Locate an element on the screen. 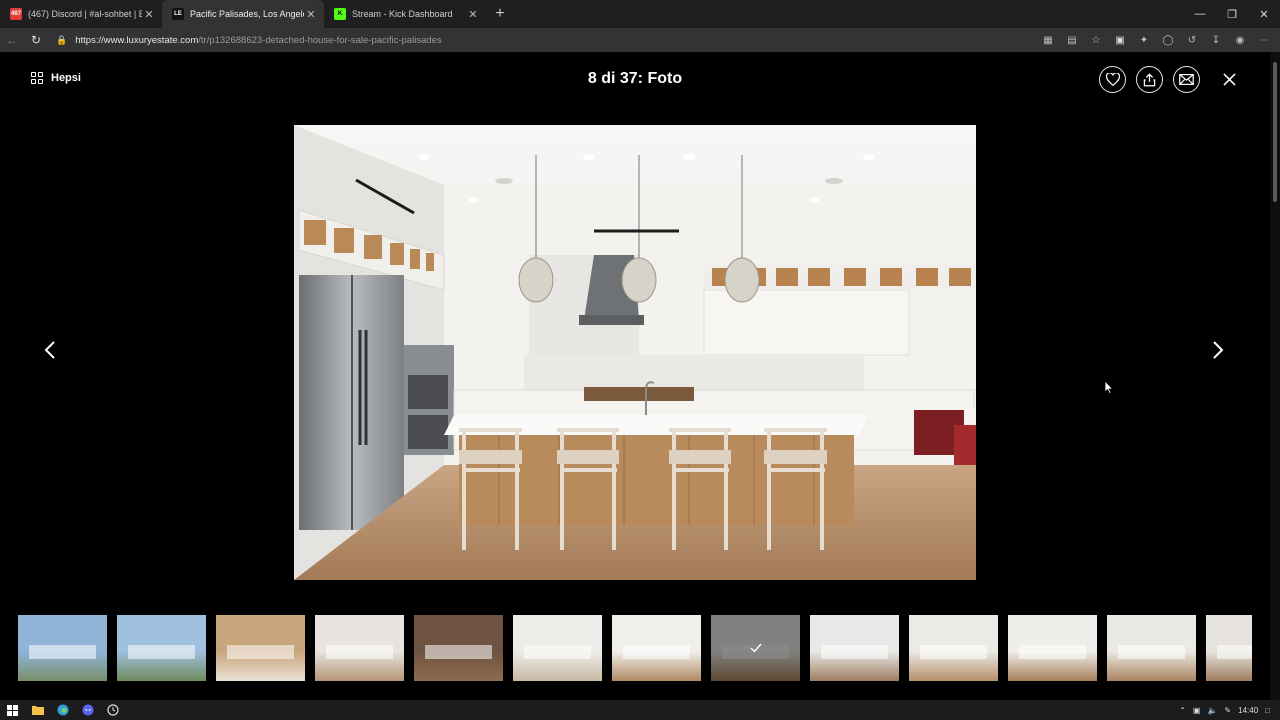 The image size is (1280, 720). thumbnail-kitchen-range is located at coordinates (854, 648).